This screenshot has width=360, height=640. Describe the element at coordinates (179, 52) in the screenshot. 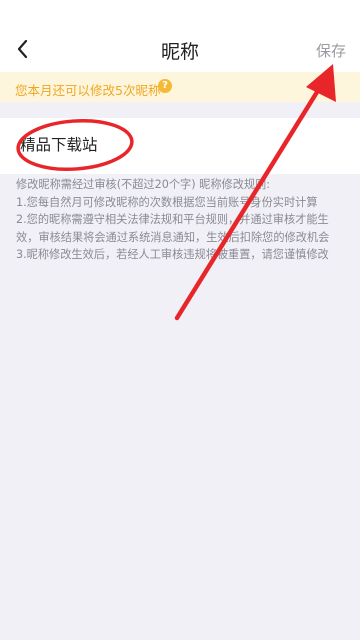

I see `page-title: 昵称` at that location.